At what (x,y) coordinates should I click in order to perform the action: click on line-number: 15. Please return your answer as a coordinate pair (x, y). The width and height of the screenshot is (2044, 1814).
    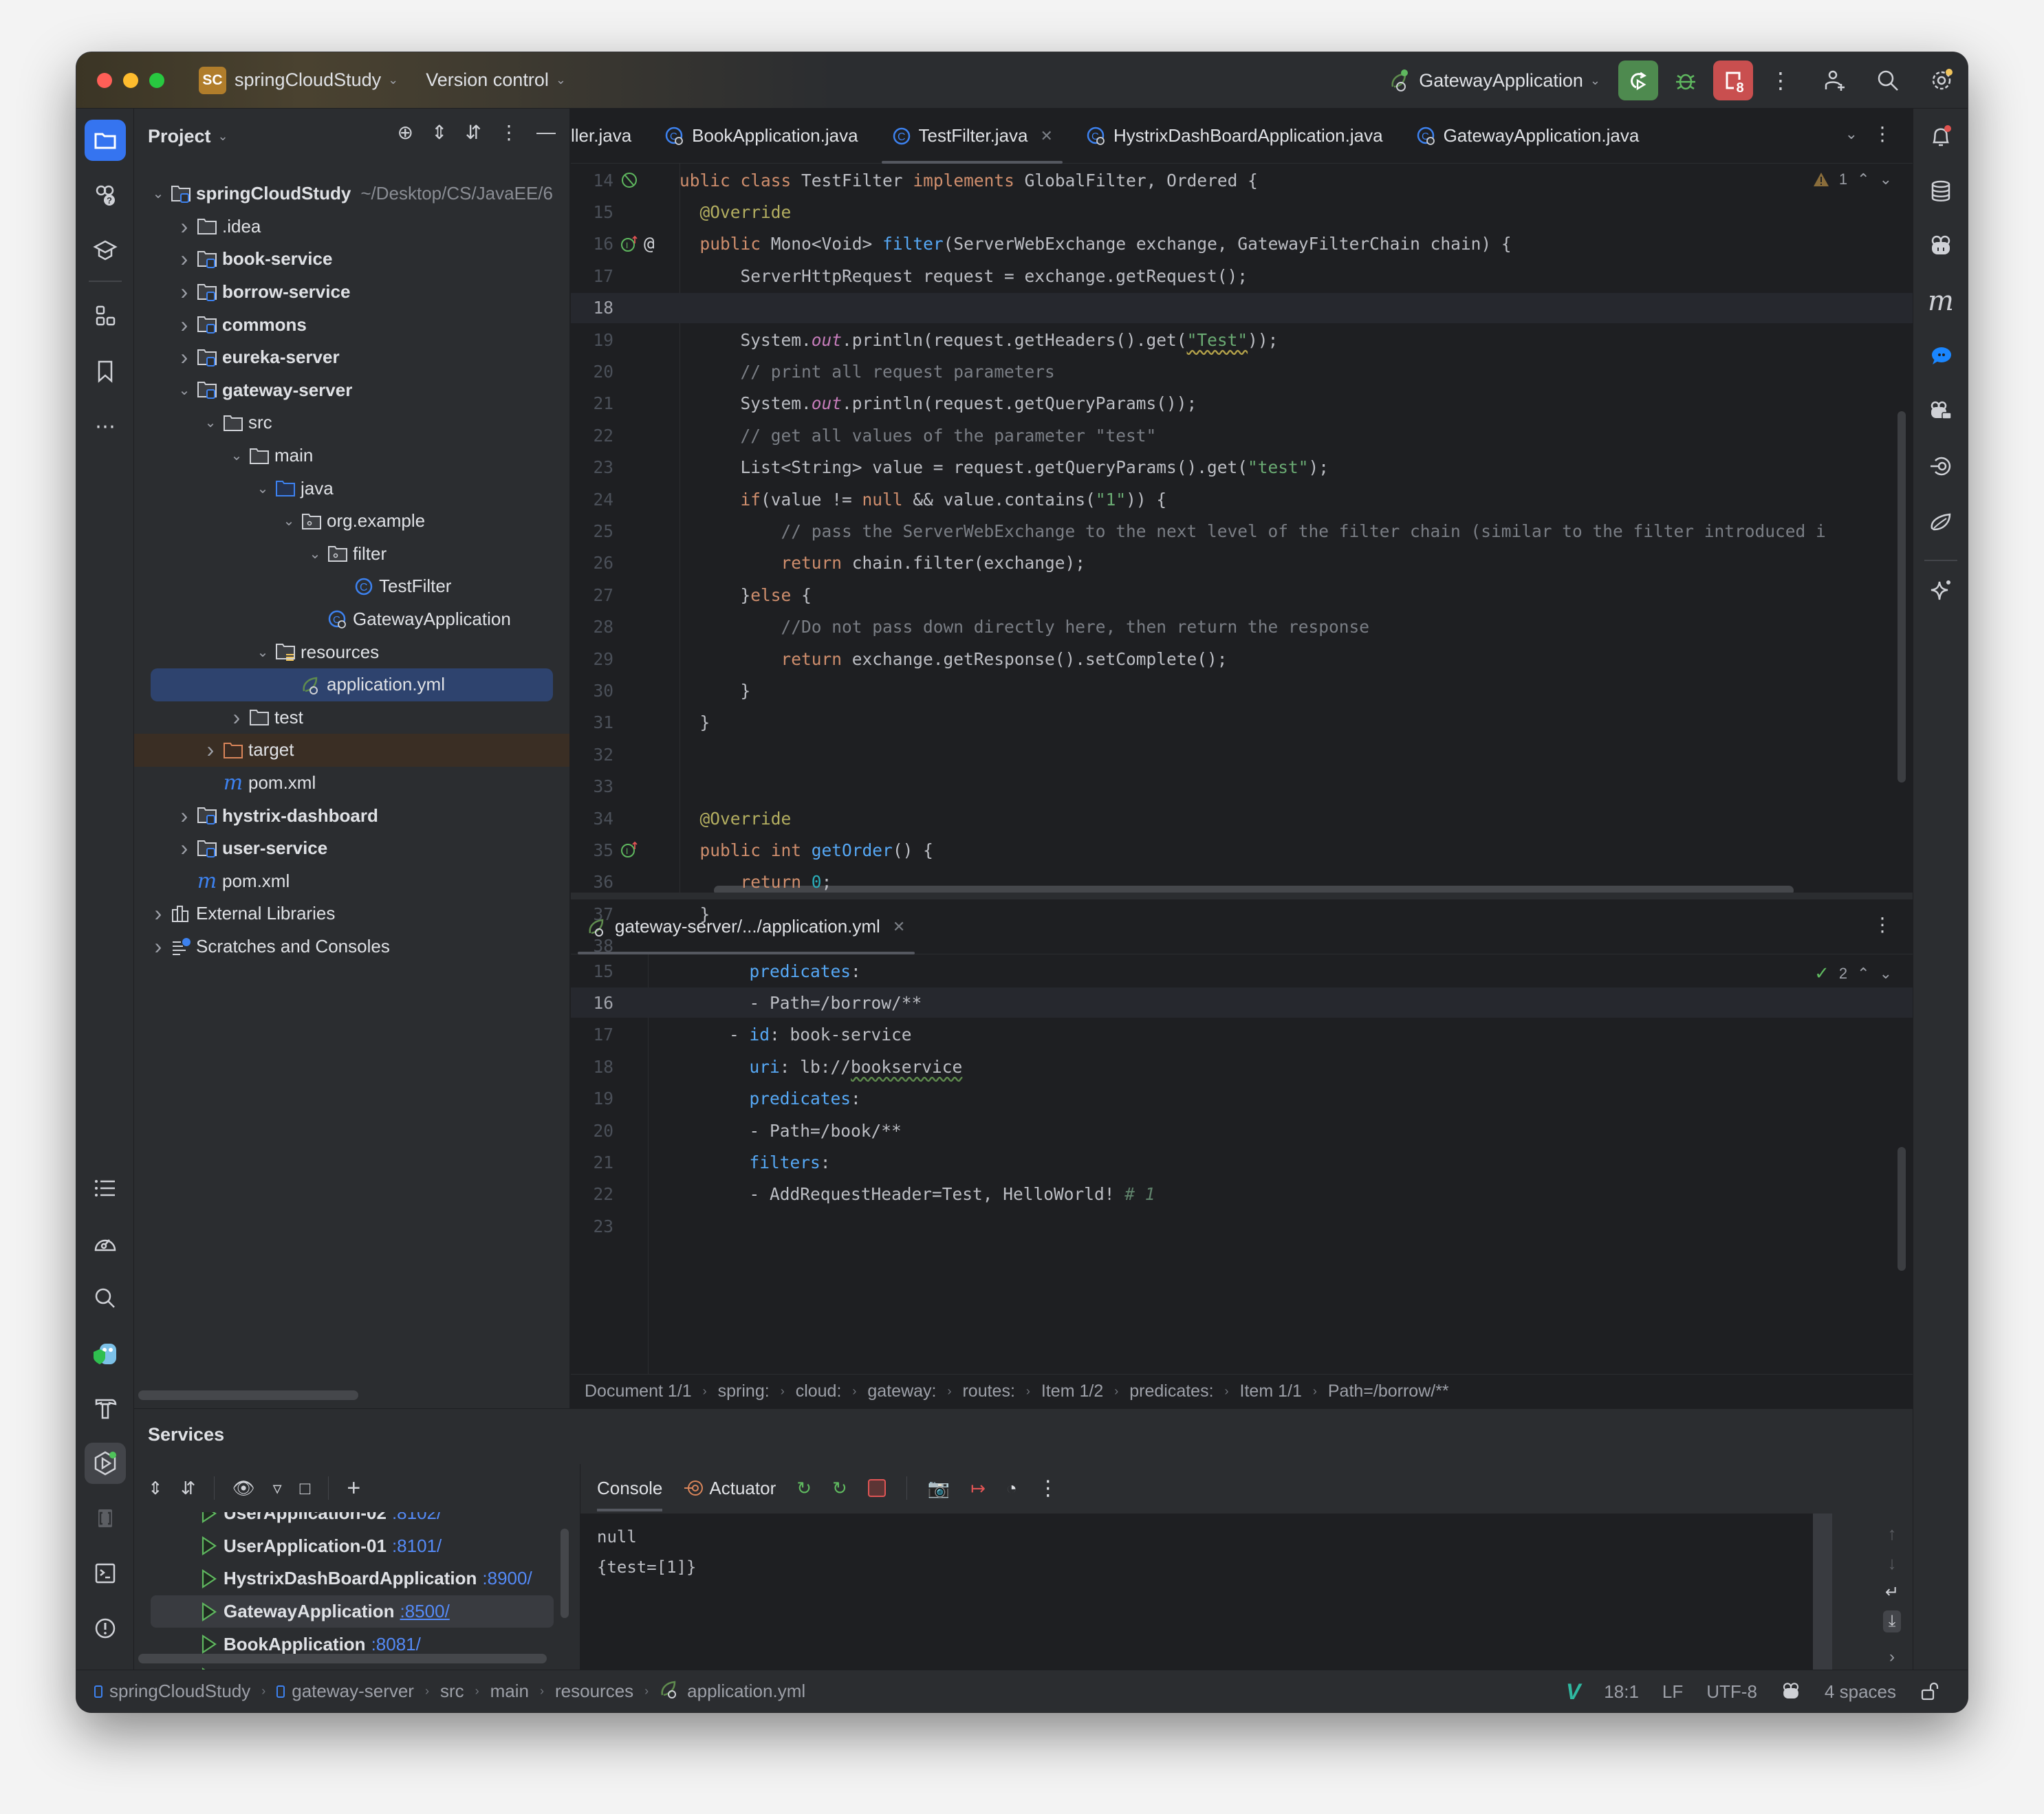
    Looking at the image, I should click on (592, 212).